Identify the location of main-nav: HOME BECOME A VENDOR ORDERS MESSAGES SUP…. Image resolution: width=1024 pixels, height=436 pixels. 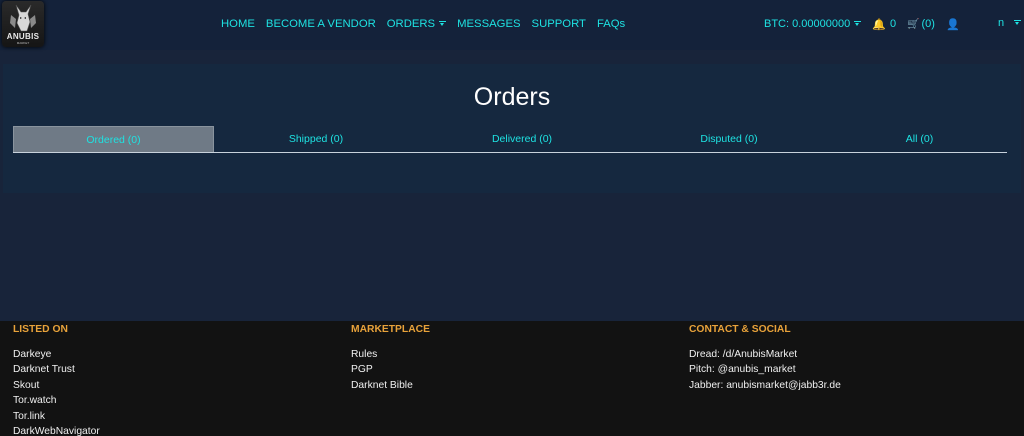
(428, 24).